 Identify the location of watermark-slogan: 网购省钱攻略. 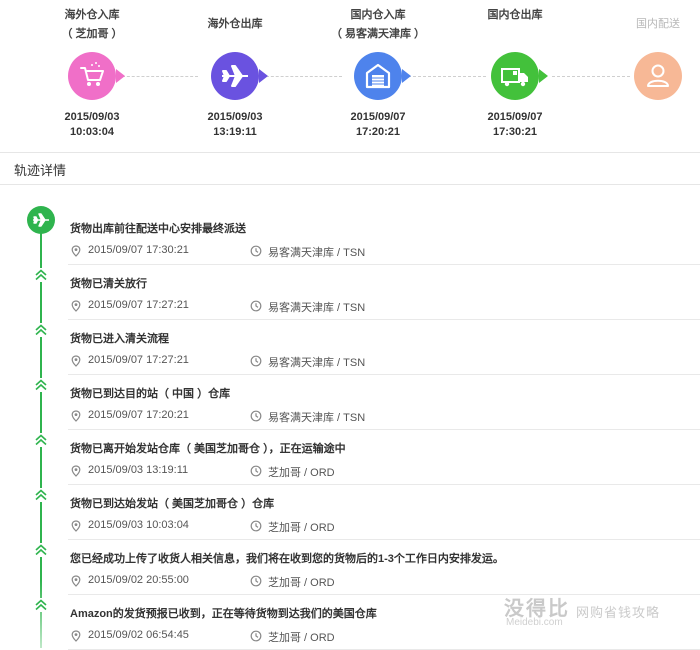
(618, 612).